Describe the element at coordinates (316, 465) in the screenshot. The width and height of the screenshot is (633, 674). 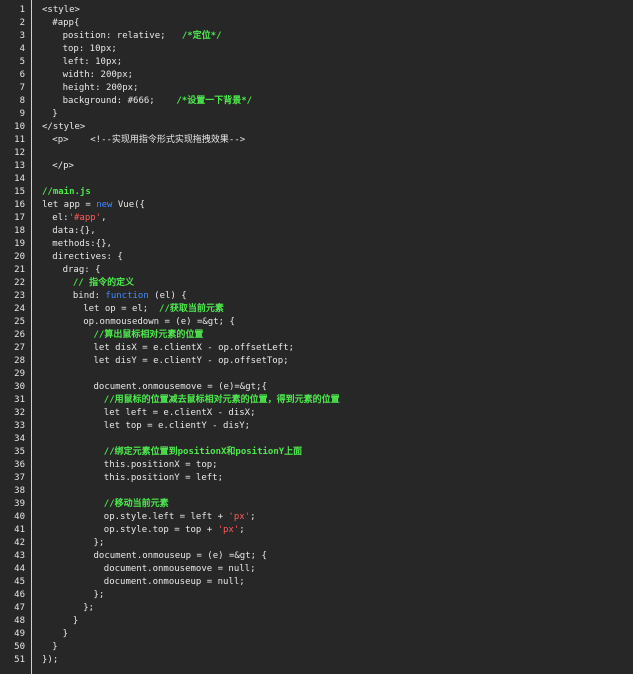
I see `code-line: 36 this.positionX = top;` at that location.